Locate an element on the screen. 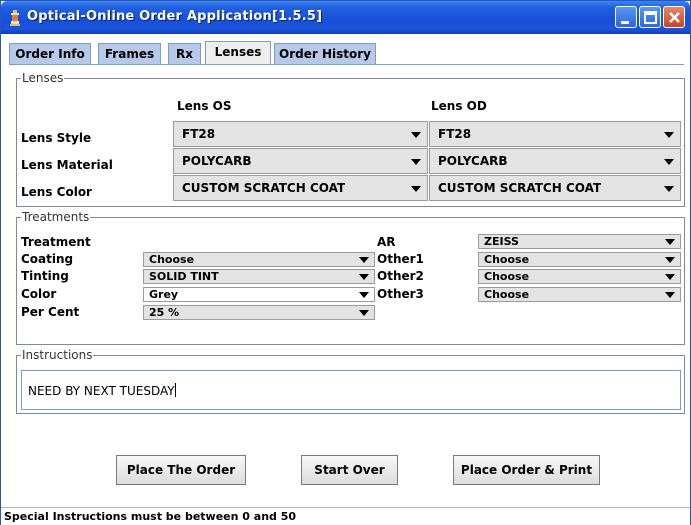 This screenshot has width=691, height=525. other3-value: Choose is located at coordinates (507, 294).